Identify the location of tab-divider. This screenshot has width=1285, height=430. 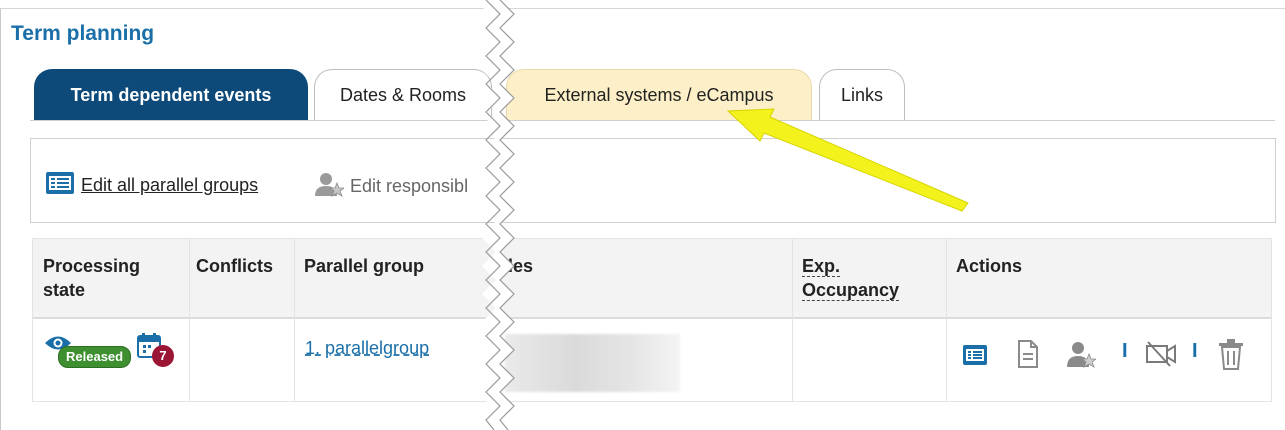
(652, 120).